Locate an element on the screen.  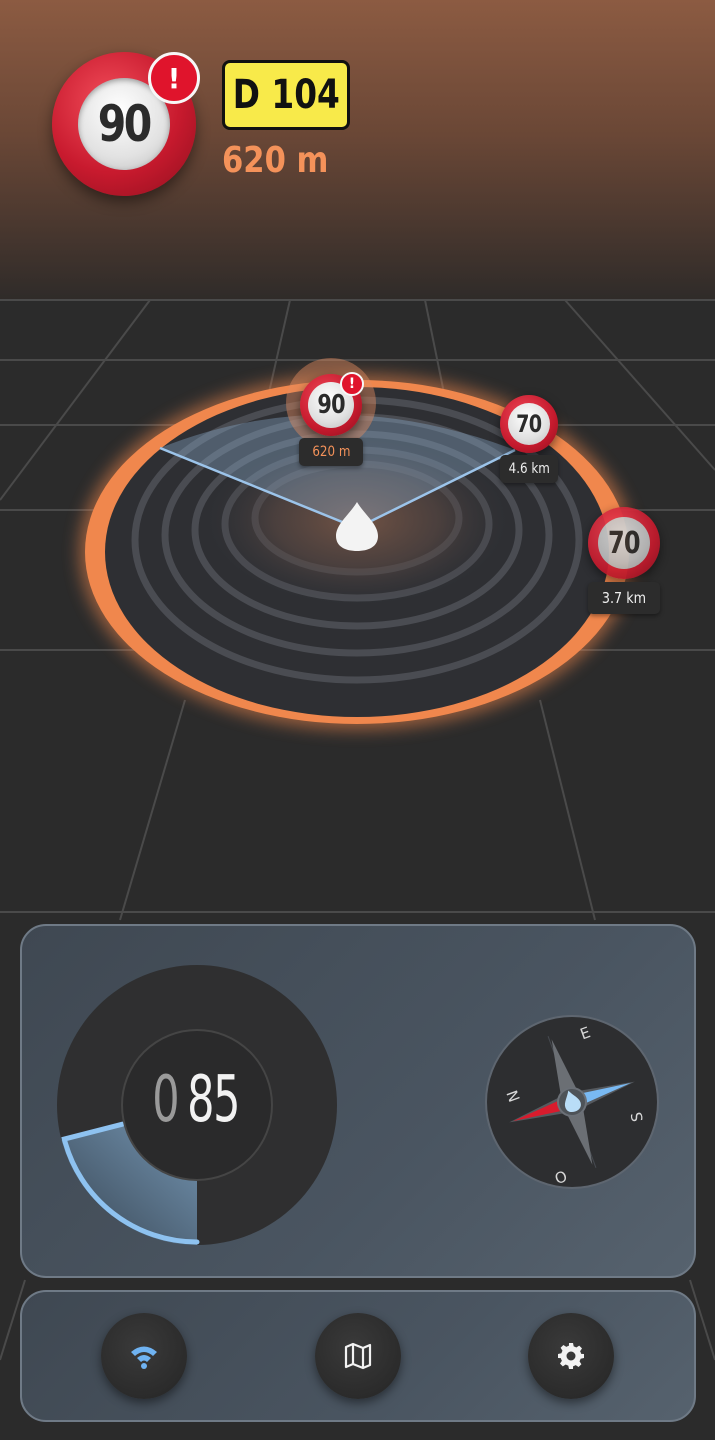
radar-signal-button is located at coordinates (144, 1356).